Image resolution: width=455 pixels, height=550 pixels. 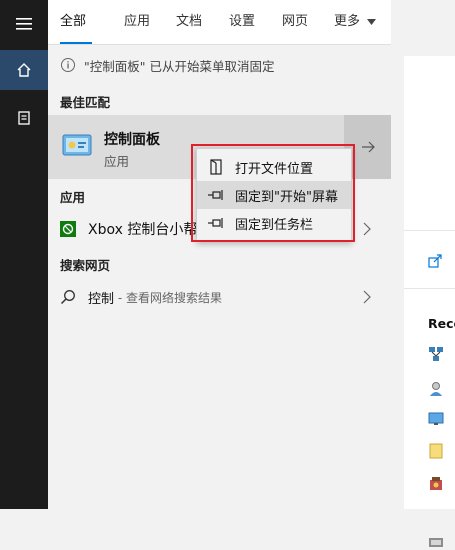 I want to click on menu-pin-to-start: 固定到"开始"屏幕, so click(x=274, y=195).